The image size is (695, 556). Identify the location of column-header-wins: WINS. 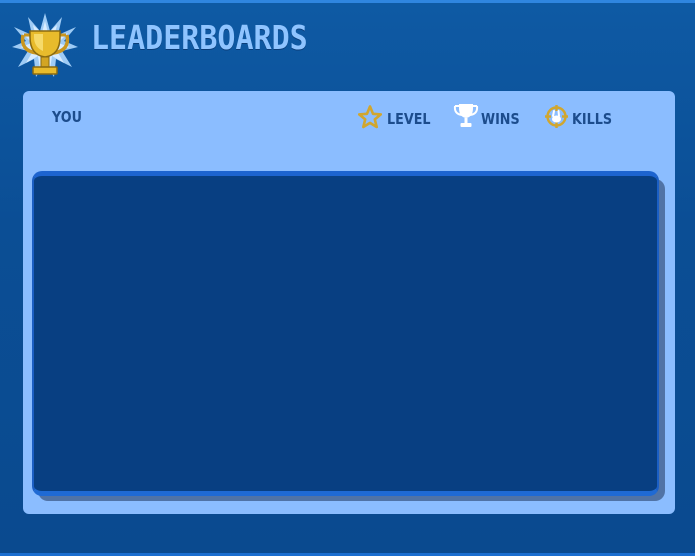
(500, 119).